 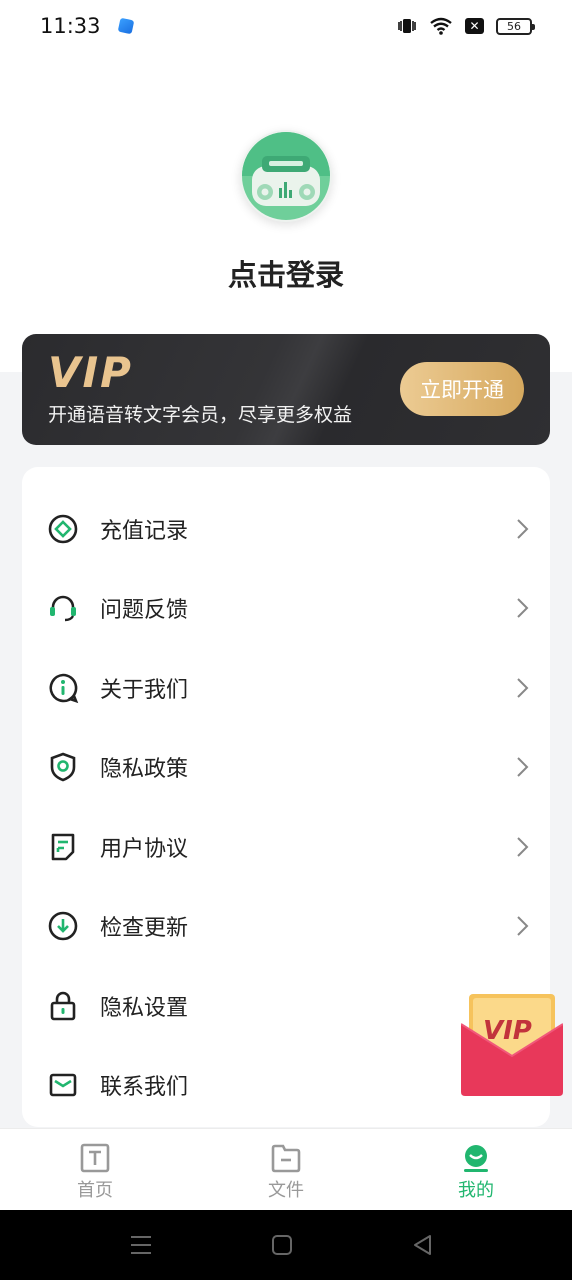 I want to click on tab-mine-label: 我的, so click(x=476, y=1190).